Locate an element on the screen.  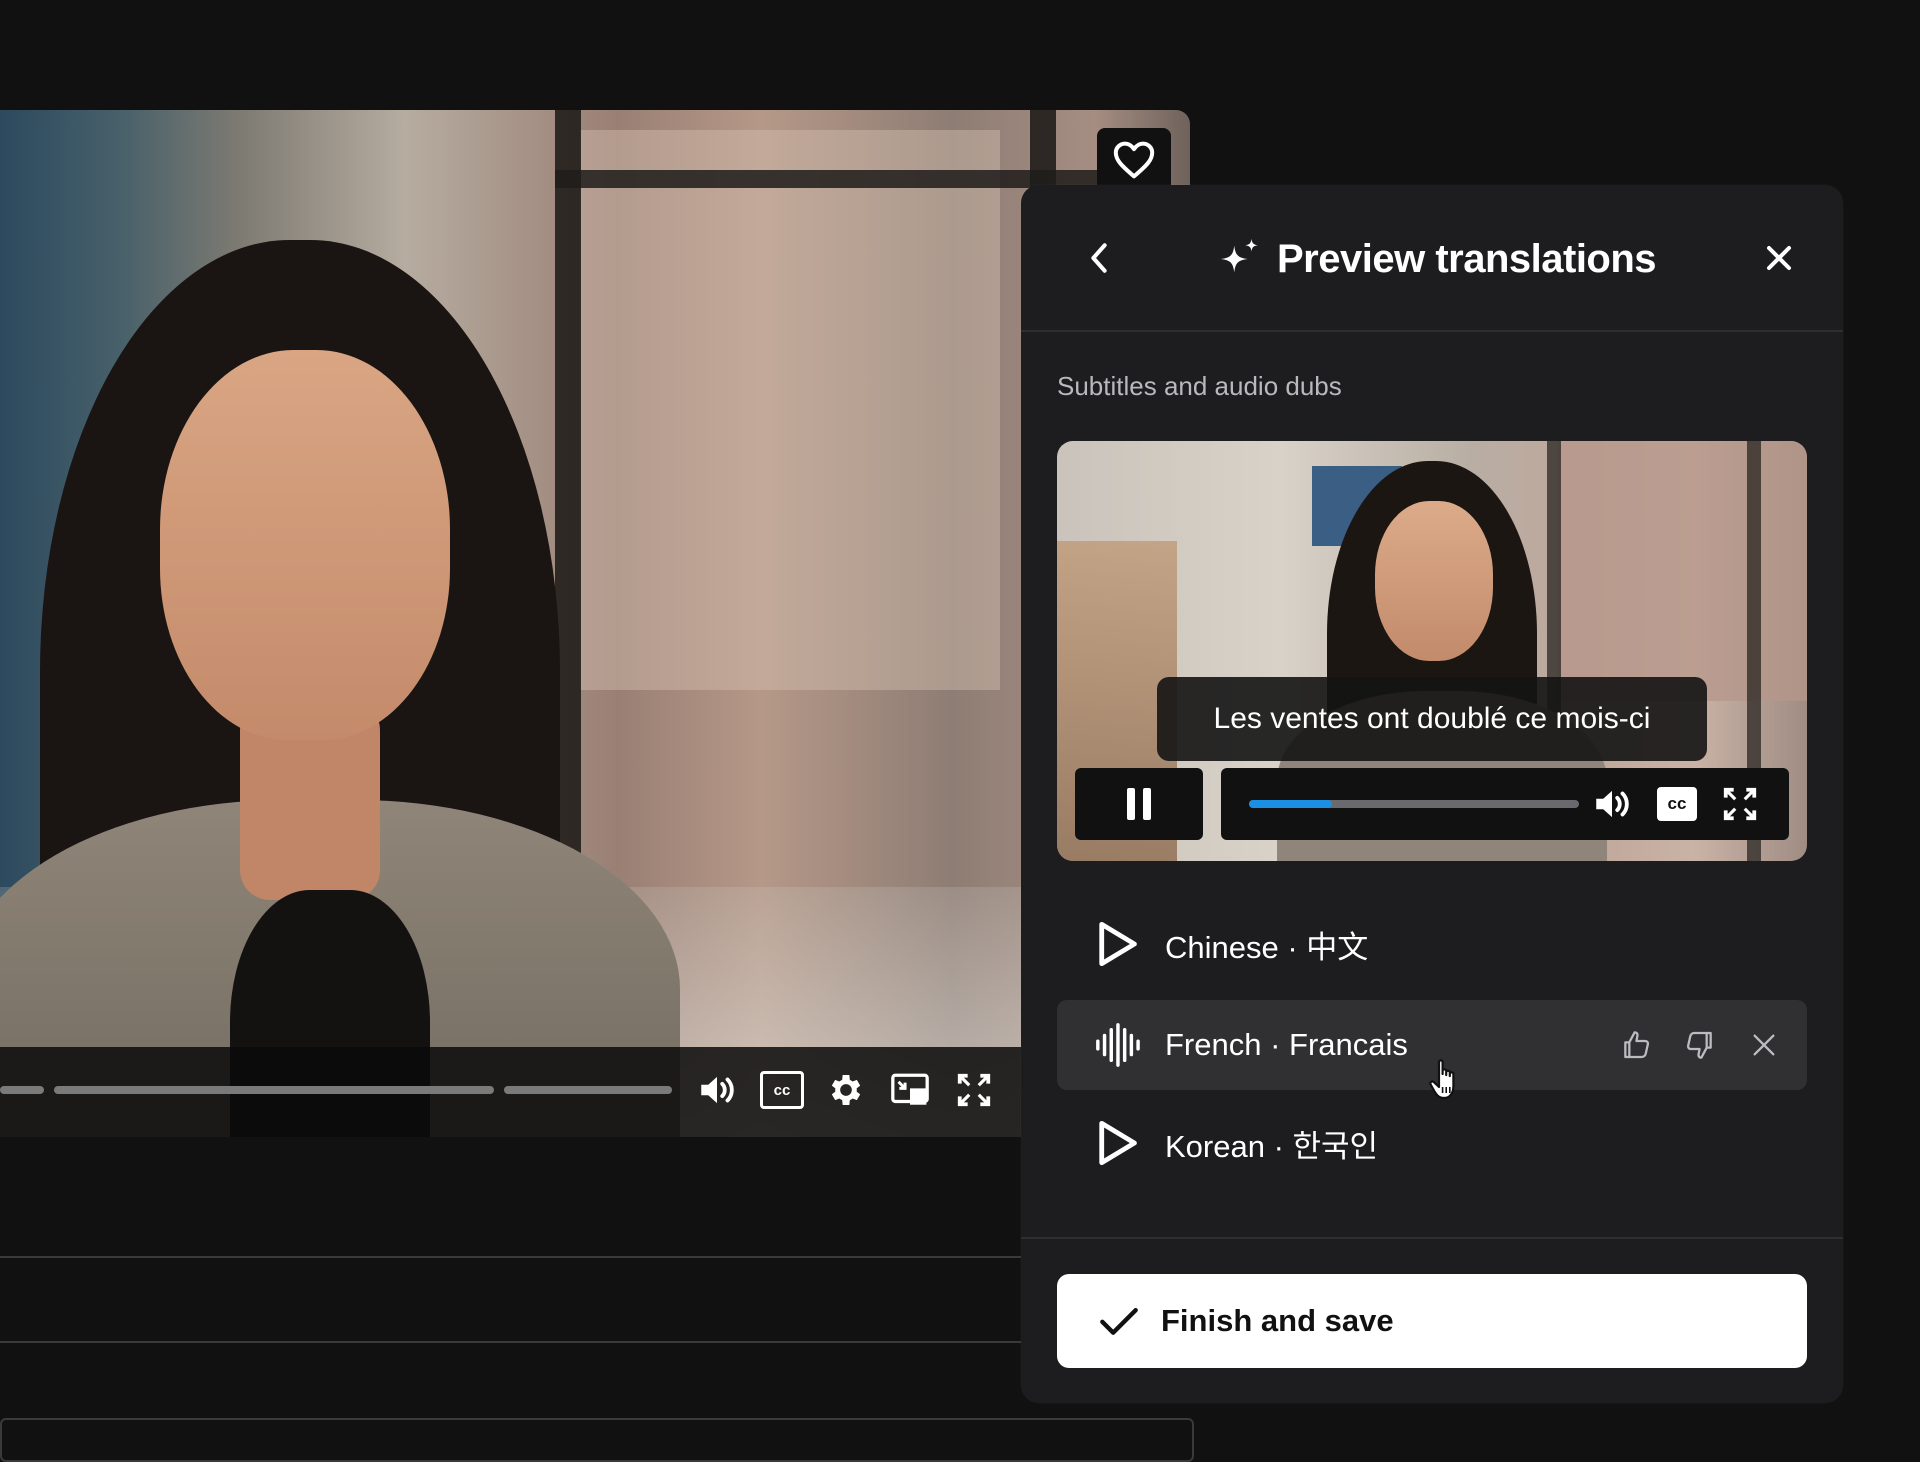
thumbs-up-icon is located at coordinates (1637, 1045).